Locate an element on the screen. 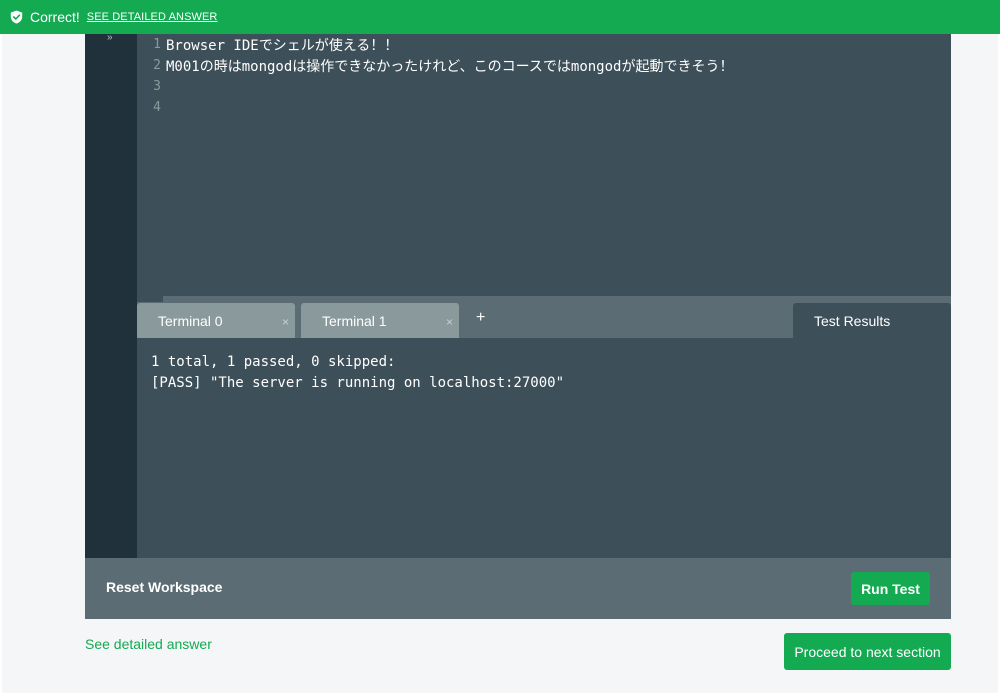 This screenshot has width=1000, height=693. shield-check-icon is located at coordinates (16, 17).